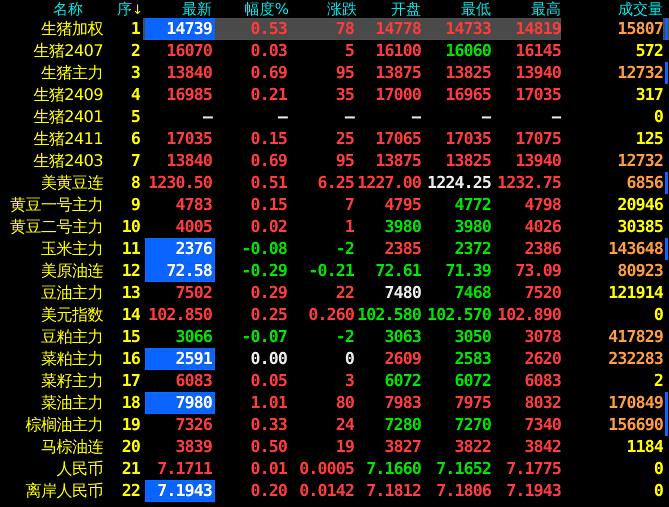  What do you see at coordinates (180, 403) in the screenshot?
I see `table-cell: 7980` at bounding box center [180, 403].